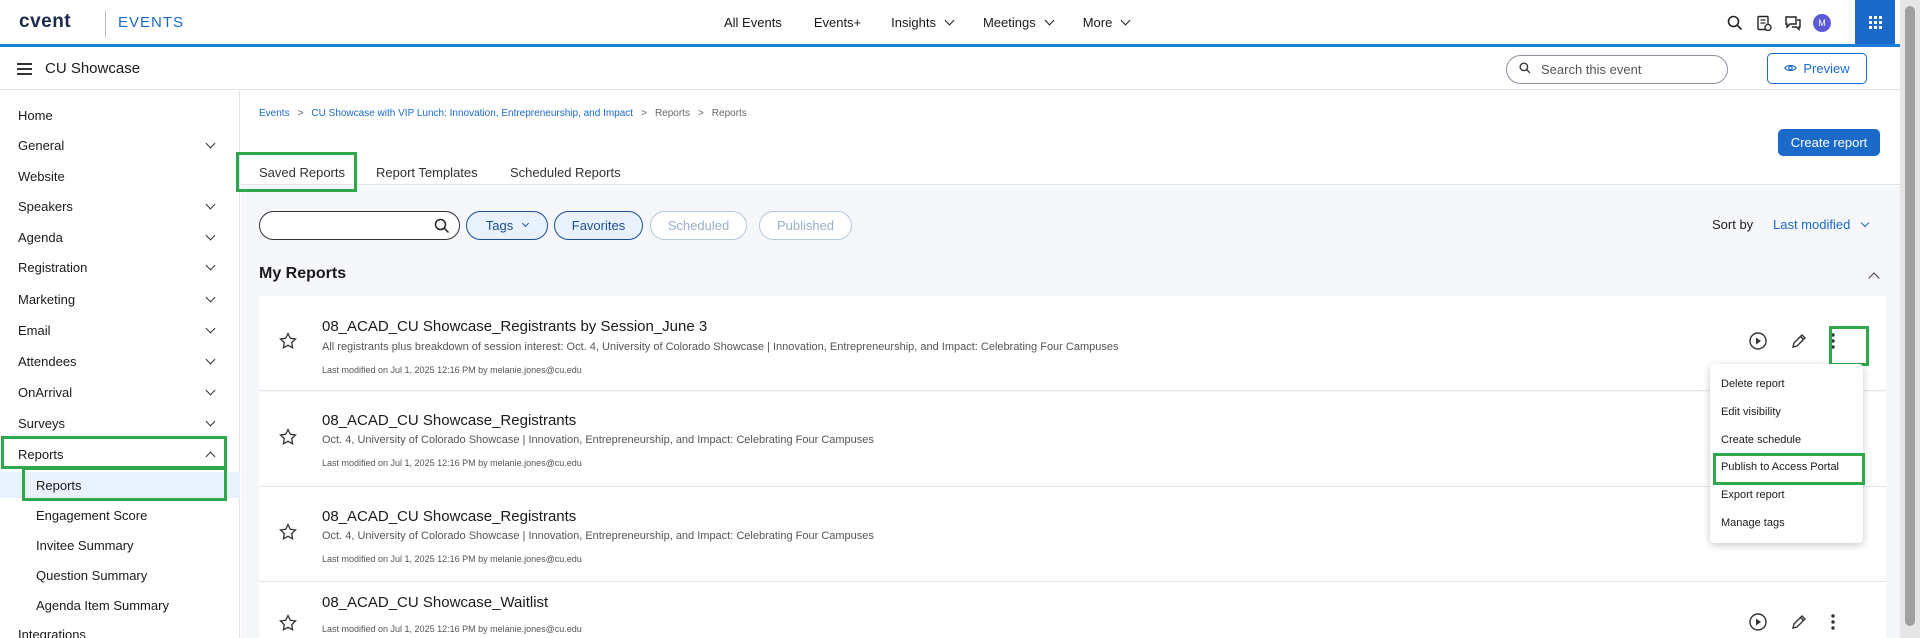  I want to click on breadcrumb-events: Events, so click(274, 113).